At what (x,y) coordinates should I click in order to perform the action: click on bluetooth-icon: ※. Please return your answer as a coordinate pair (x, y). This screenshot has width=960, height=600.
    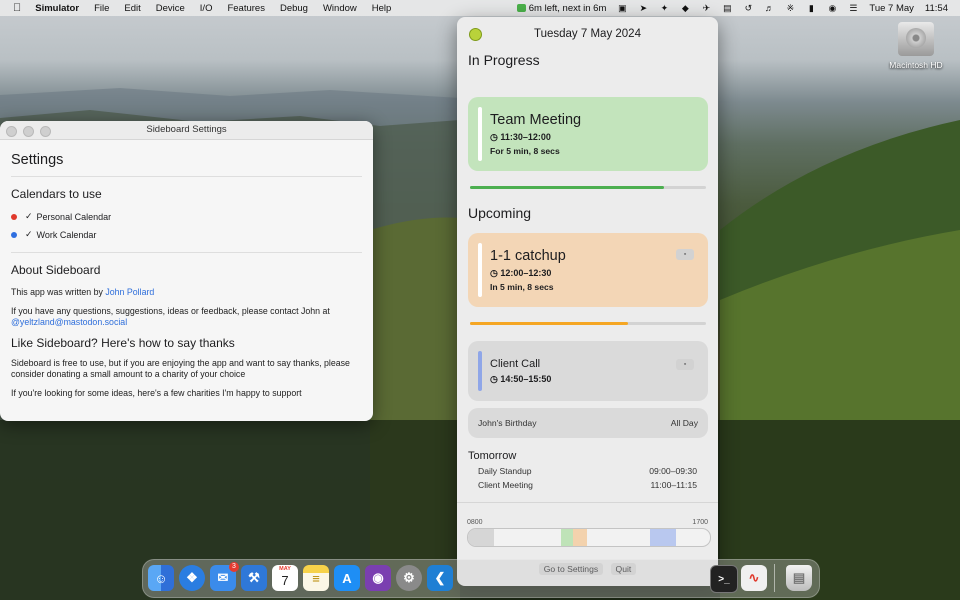
    Looking at the image, I should click on (790, 8).